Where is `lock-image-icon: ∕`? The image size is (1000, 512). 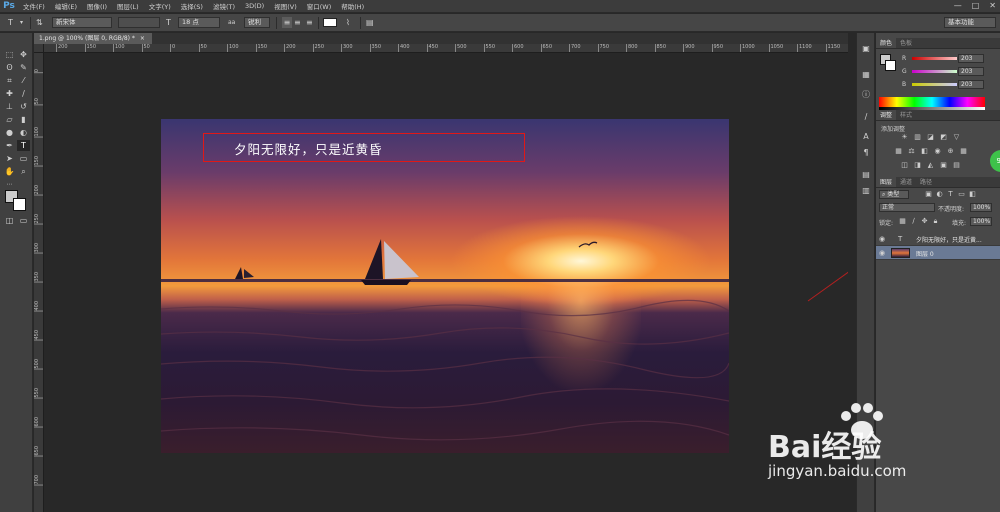 lock-image-icon: ∕ is located at coordinates (913, 221).